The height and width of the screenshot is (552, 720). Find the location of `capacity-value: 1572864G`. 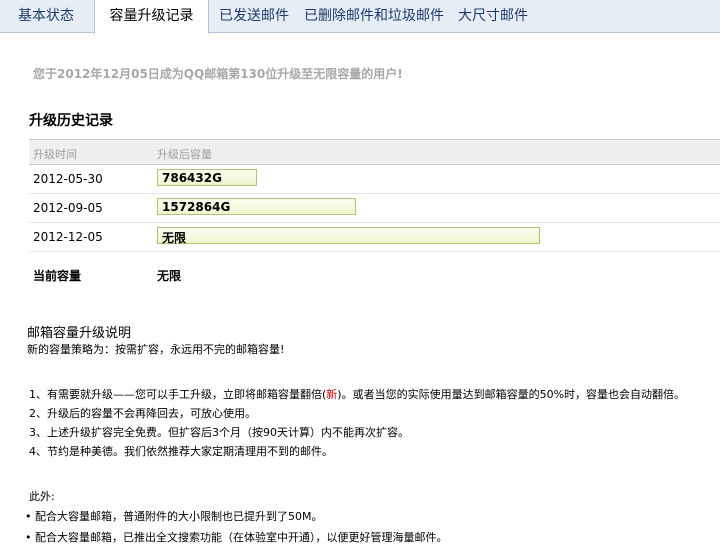

capacity-value: 1572864G is located at coordinates (196, 207).